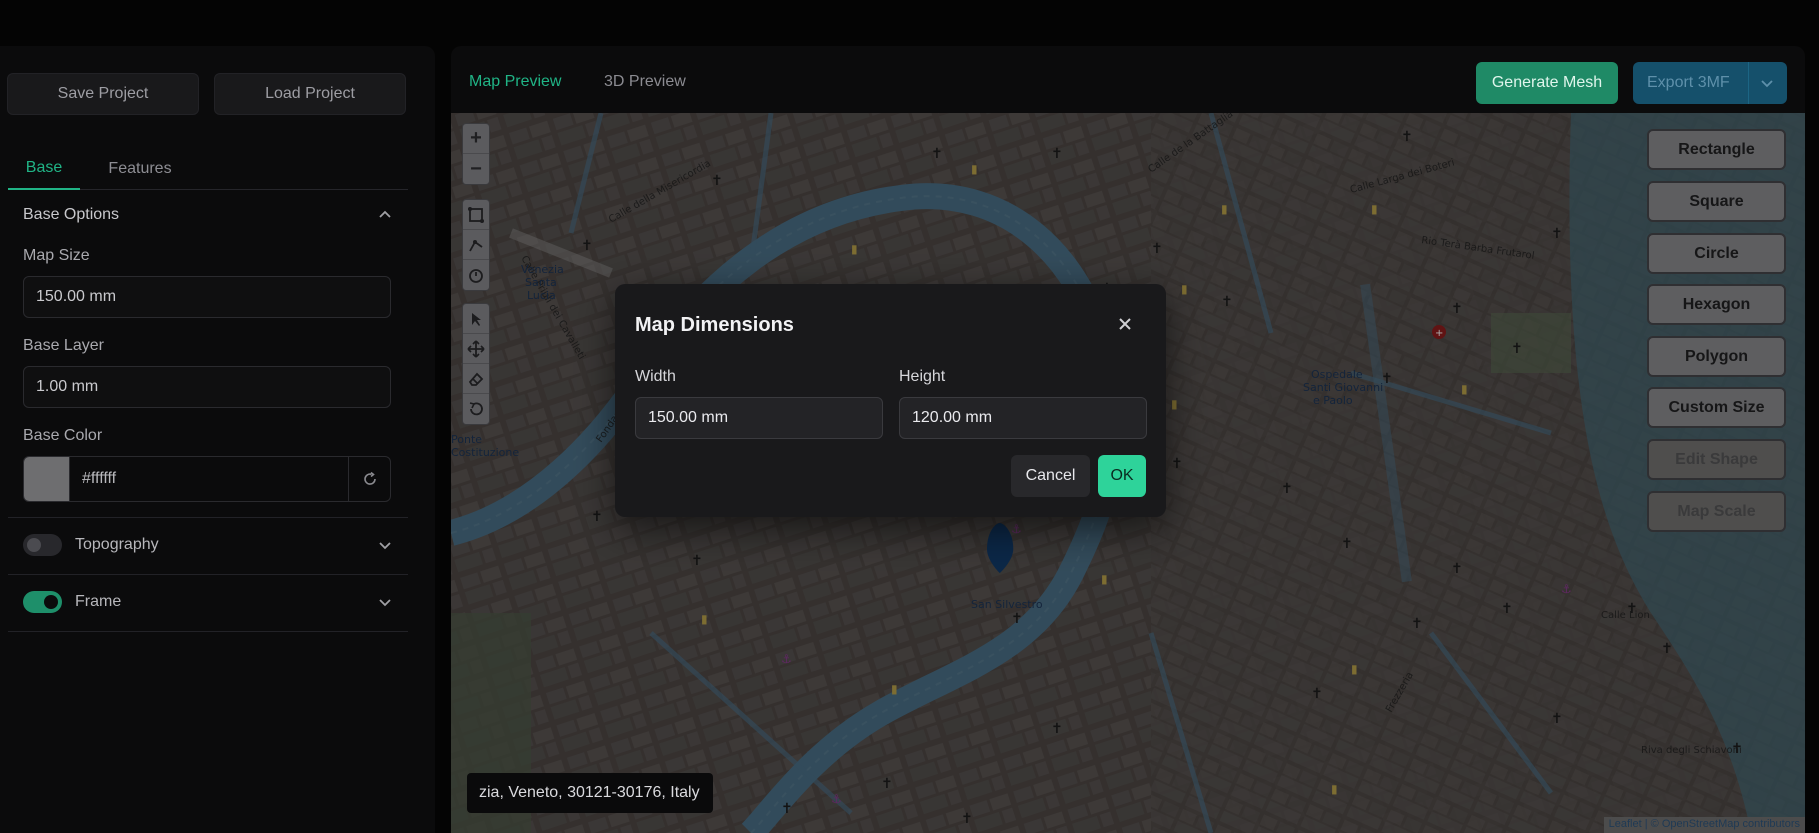 Image resolution: width=1819 pixels, height=833 pixels. Describe the element at coordinates (44, 169) in the screenshot. I see `tab-base: Base` at that location.